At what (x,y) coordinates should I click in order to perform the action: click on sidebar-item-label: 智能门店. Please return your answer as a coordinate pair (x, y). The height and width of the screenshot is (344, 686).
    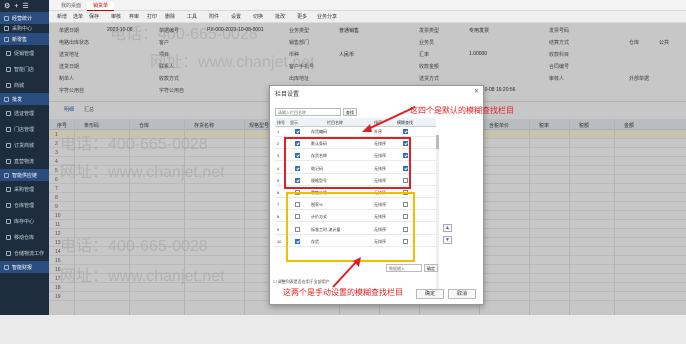
    Looking at the image, I should click on (24, 69).